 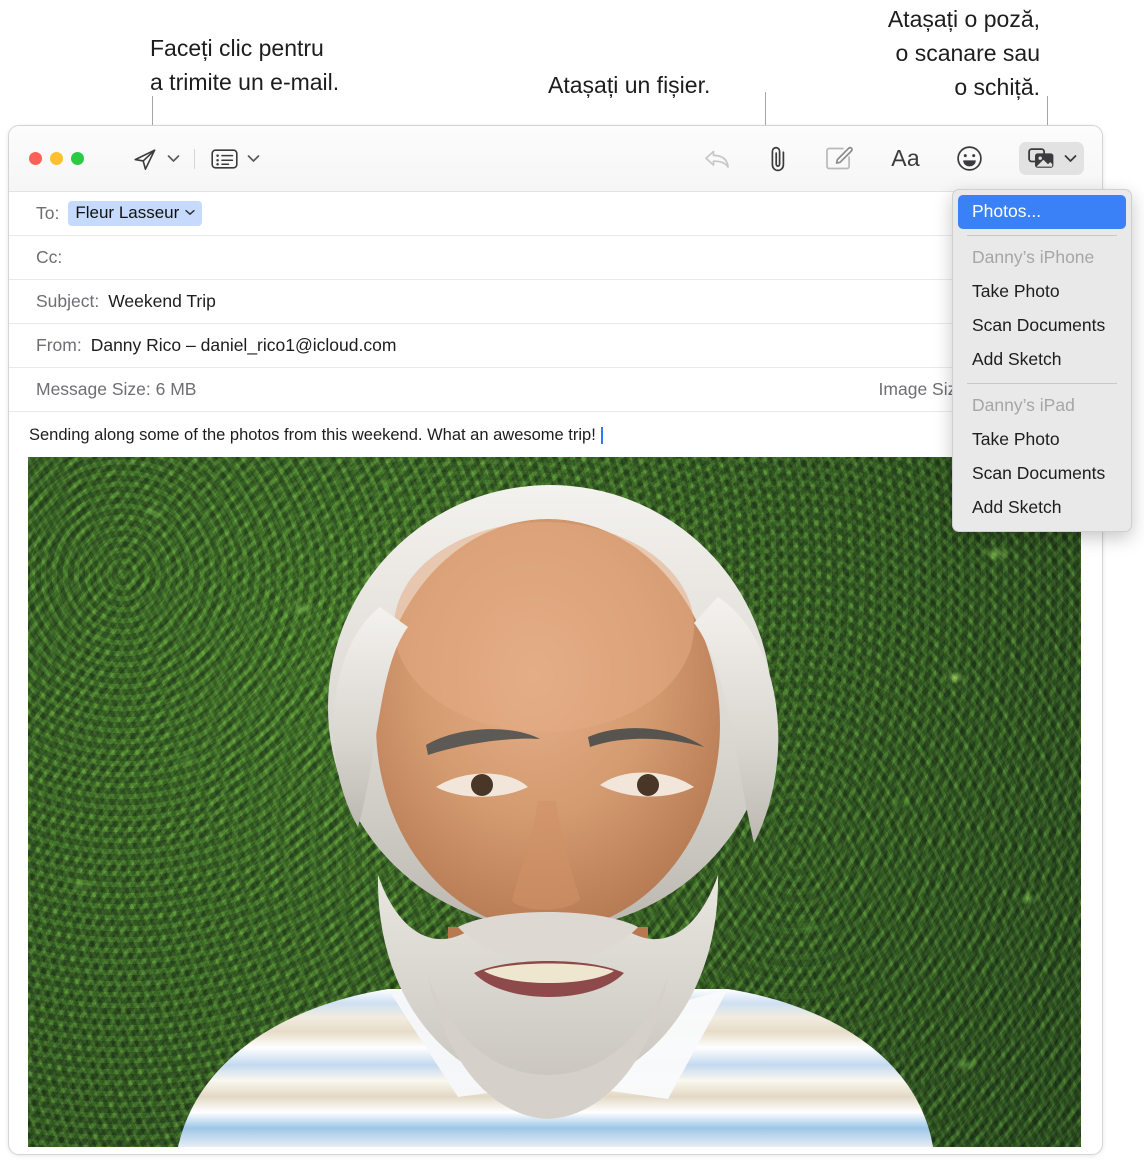 What do you see at coordinates (555, 214) in the screenshot?
I see `to-field-row: To: Fleur Lasseur` at bounding box center [555, 214].